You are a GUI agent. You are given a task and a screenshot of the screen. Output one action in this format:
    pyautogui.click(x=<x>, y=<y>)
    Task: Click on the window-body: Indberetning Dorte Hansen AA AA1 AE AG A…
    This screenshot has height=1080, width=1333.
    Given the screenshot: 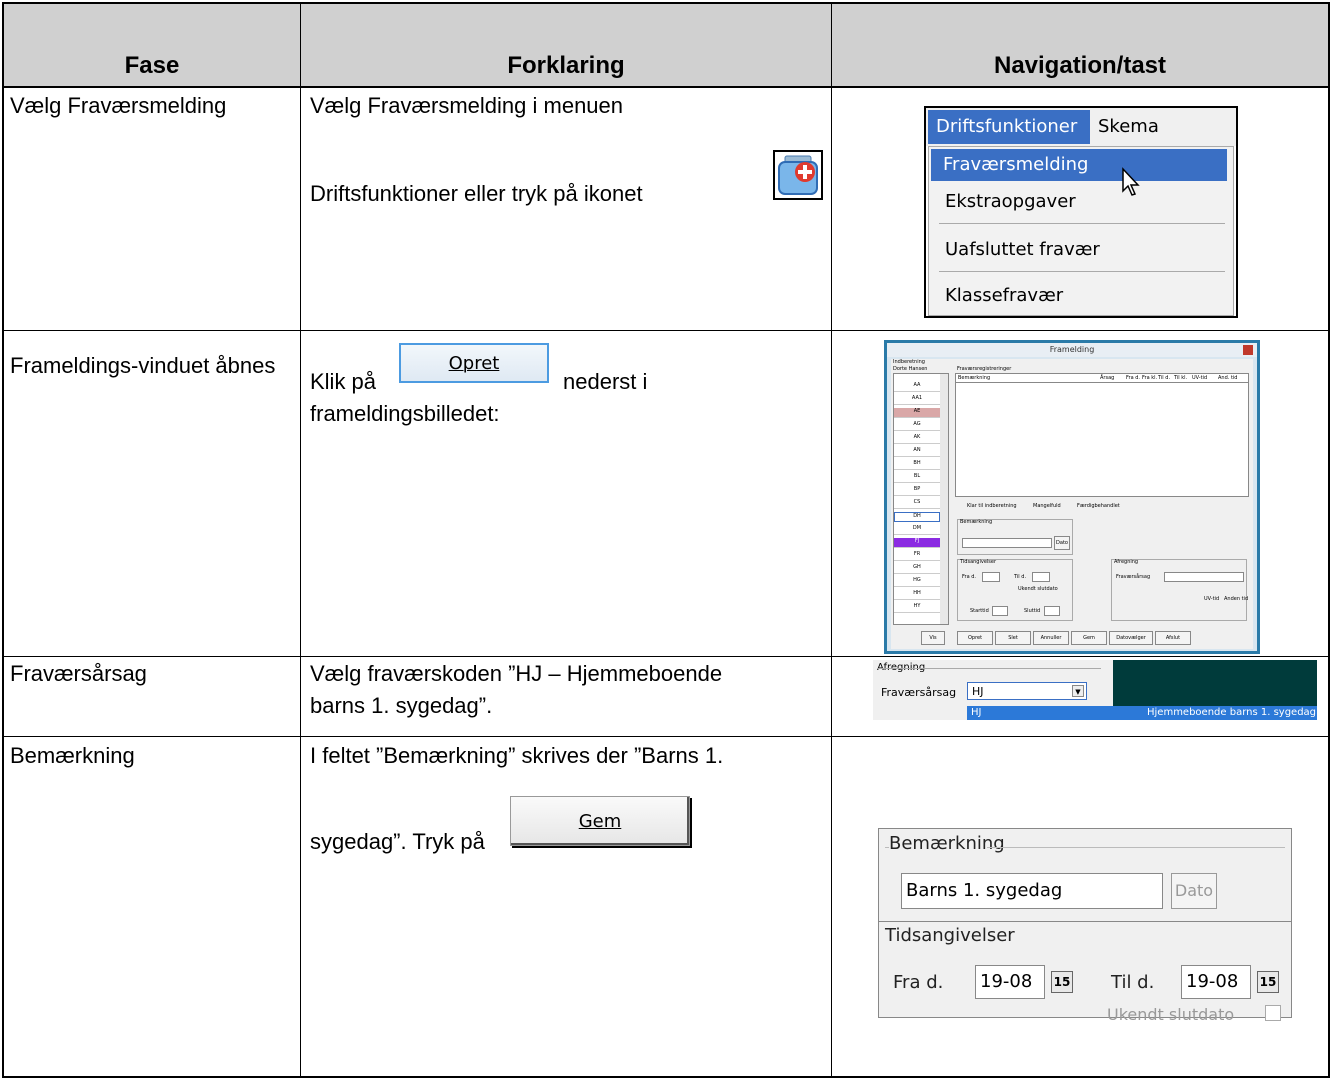 What is the action you would take?
    pyautogui.click(x=1072, y=504)
    